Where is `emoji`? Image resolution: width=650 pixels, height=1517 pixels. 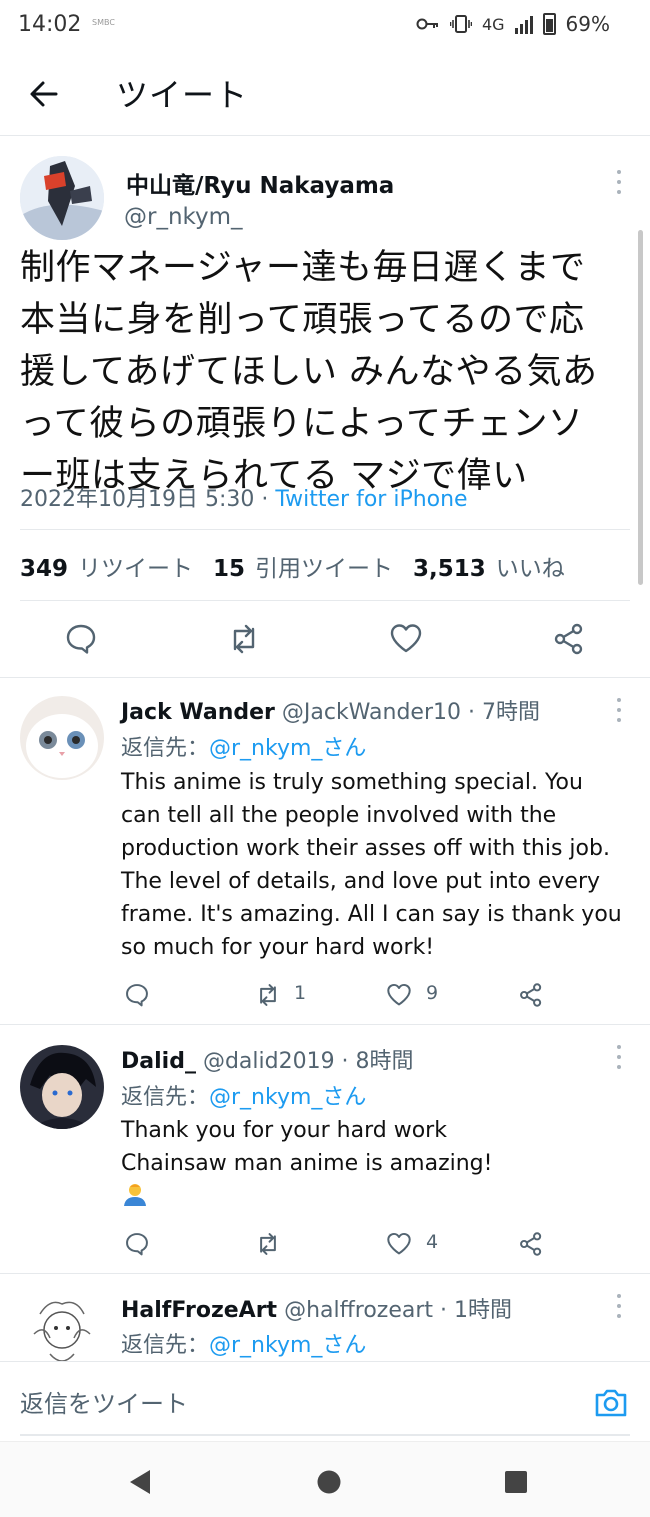 emoji is located at coordinates (378, 1197).